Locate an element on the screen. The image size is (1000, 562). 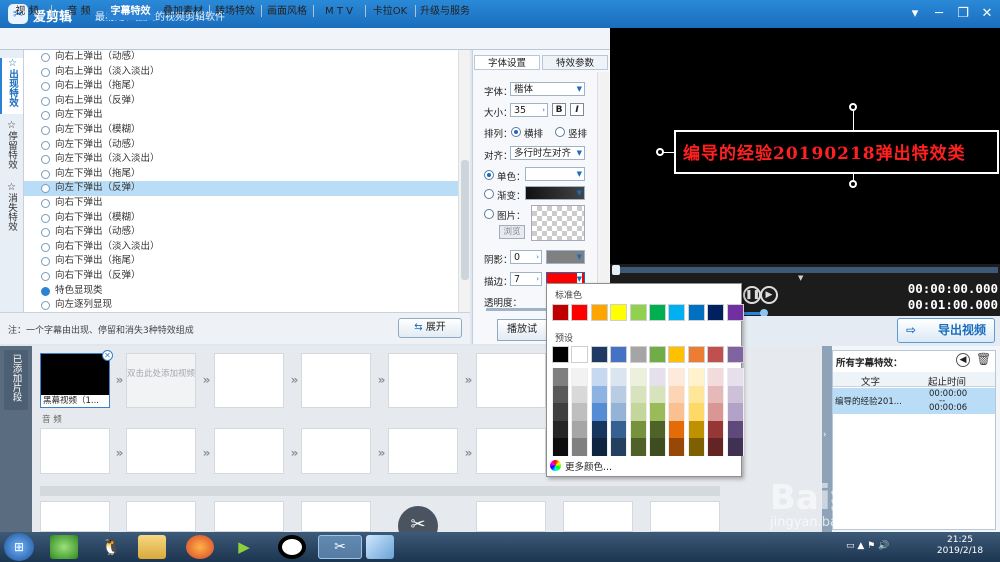
chevron-down-icon: ▼ is located at coordinates (800, 278).